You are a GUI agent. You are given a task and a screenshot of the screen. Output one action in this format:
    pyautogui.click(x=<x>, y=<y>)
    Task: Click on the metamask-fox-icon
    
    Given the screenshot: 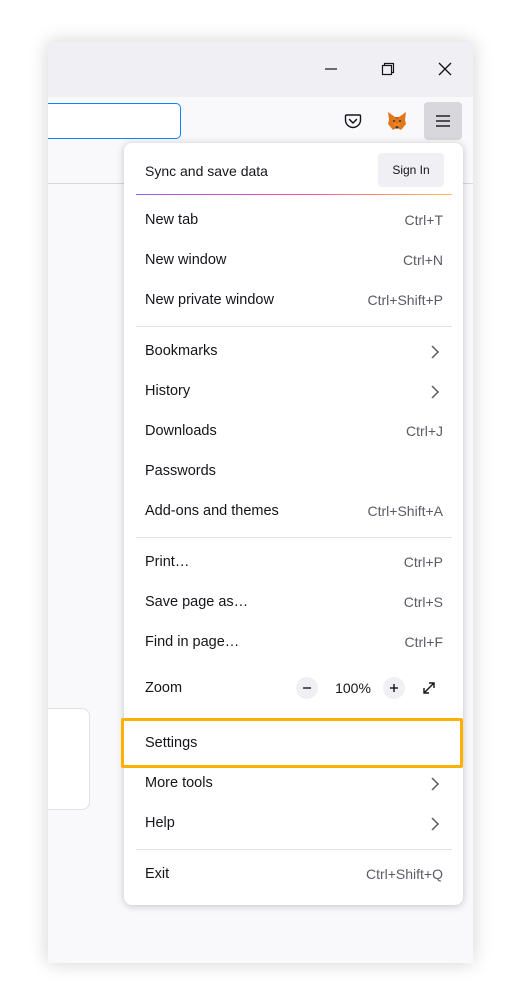 What is the action you would take?
    pyautogui.click(x=397, y=121)
    